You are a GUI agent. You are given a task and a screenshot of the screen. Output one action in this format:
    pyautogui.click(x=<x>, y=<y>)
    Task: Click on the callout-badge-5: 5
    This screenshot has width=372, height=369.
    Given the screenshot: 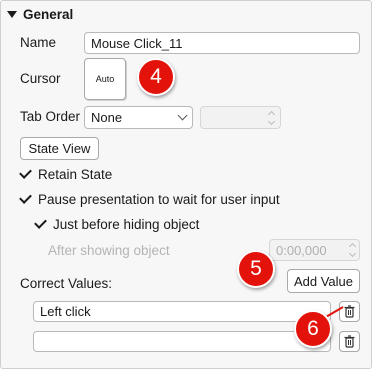 What is the action you would take?
    pyautogui.click(x=256, y=269)
    